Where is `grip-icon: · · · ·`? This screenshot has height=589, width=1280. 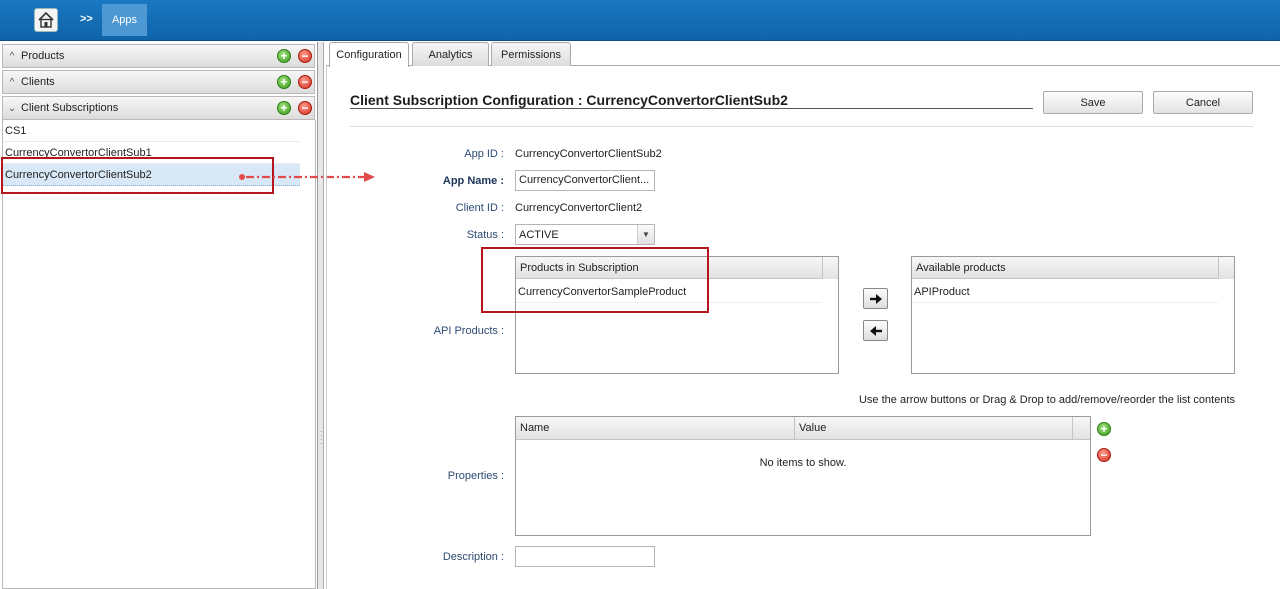 grip-icon: · · · · is located at coordinates (321, 437).